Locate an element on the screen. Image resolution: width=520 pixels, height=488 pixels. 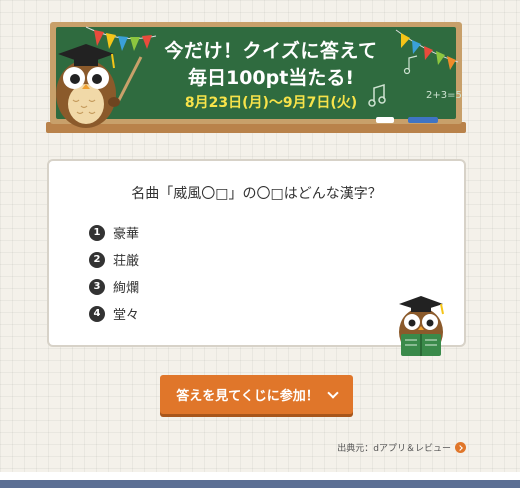
quiz-options: 1 豪華 2 荘厳 3 絢爛 4 堂々 is located at coordinates (114, 273).